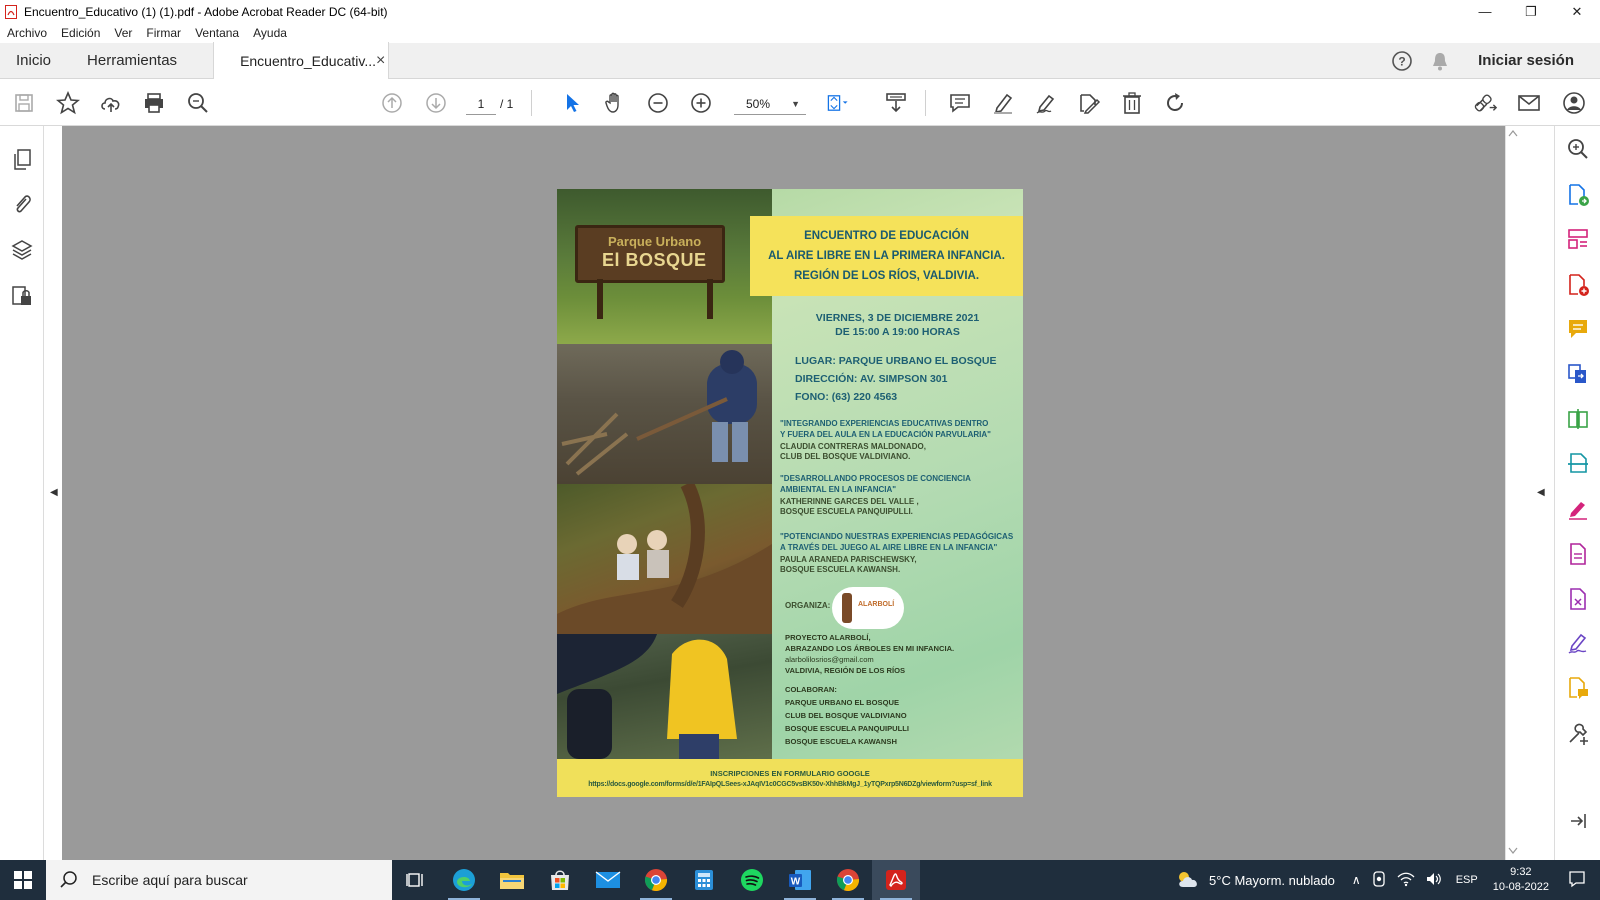 The height and width of the screenshot is (900, 1600). I want to click on compare-files-icon, so click(1578, 419).